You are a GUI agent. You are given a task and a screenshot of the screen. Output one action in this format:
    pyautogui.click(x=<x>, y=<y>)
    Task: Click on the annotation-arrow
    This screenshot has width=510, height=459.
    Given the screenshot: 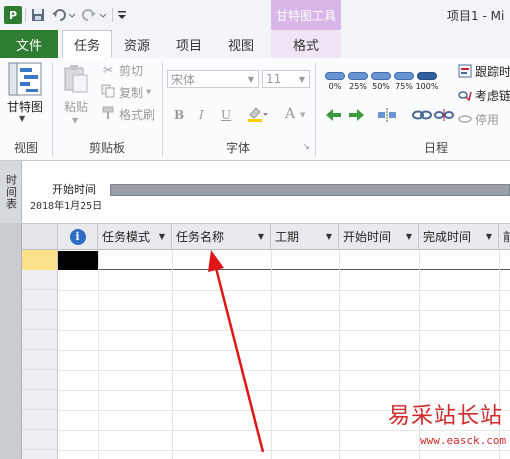 What is the action you would take?
    pyautogui.click(x=236, y=351)
    